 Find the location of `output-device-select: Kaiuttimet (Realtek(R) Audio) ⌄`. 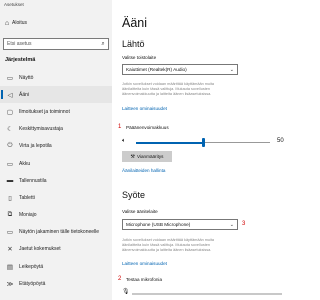

output-device-select: Kaiuttimet (Realtek(R) Audio) ⌄ is located at coordinates (180, 69).